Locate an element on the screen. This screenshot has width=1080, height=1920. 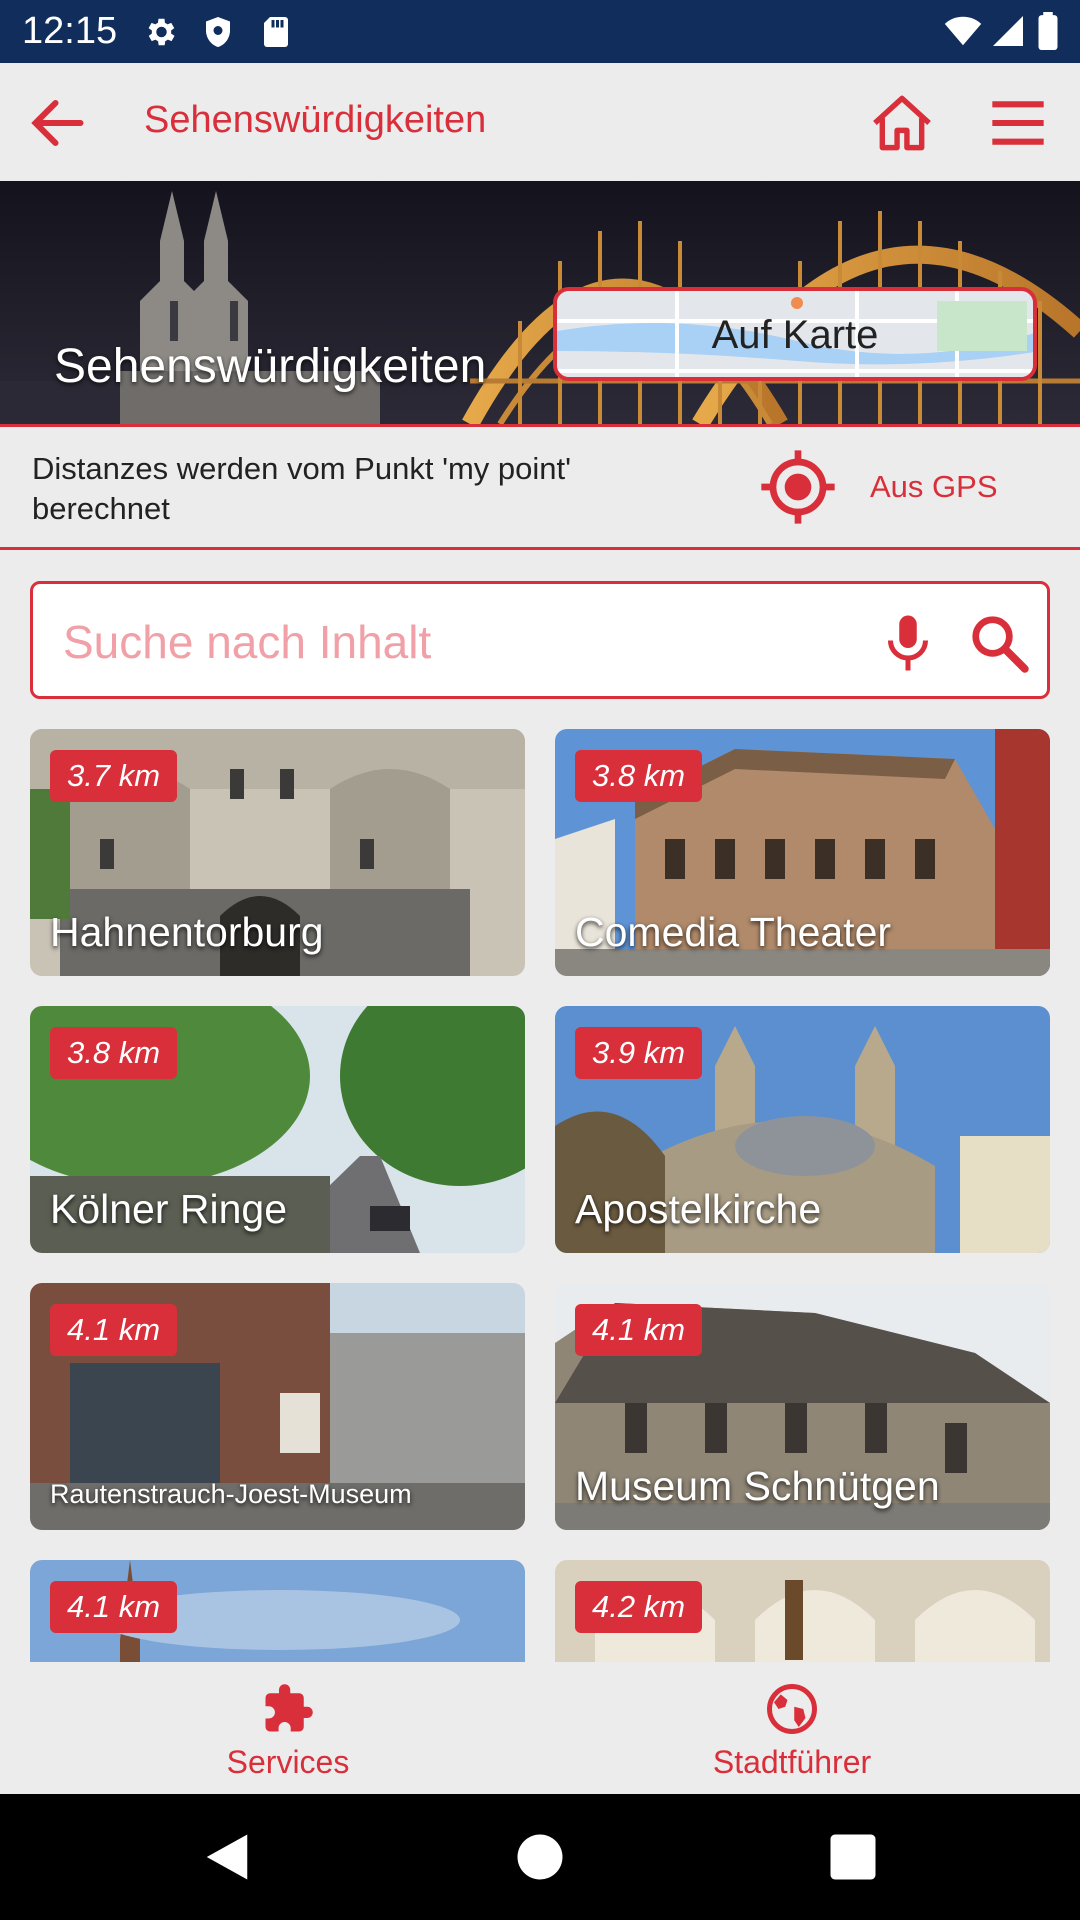
app-bar: Sehenswürdigkeiten is located at coordinates (540, 122).